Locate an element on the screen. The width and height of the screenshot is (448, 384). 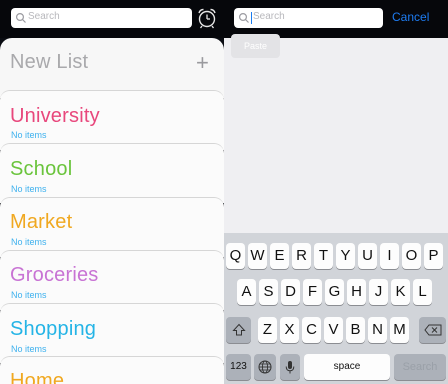
key-j: J is located at coordinates (378, 292).